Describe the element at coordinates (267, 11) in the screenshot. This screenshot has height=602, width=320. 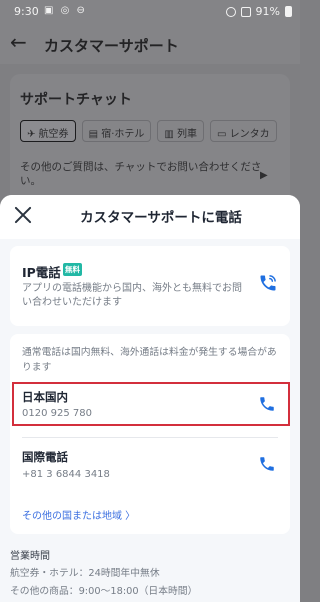
I see `battery-percent: 91%` at that location.